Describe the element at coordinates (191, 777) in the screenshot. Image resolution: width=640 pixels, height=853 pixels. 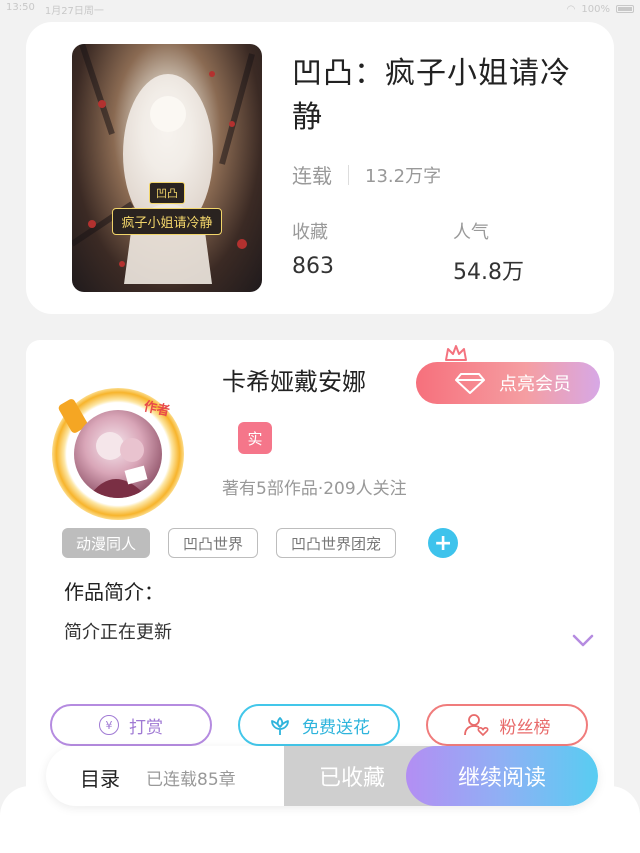
I see `chapter-count: 已连载85章` at that location.